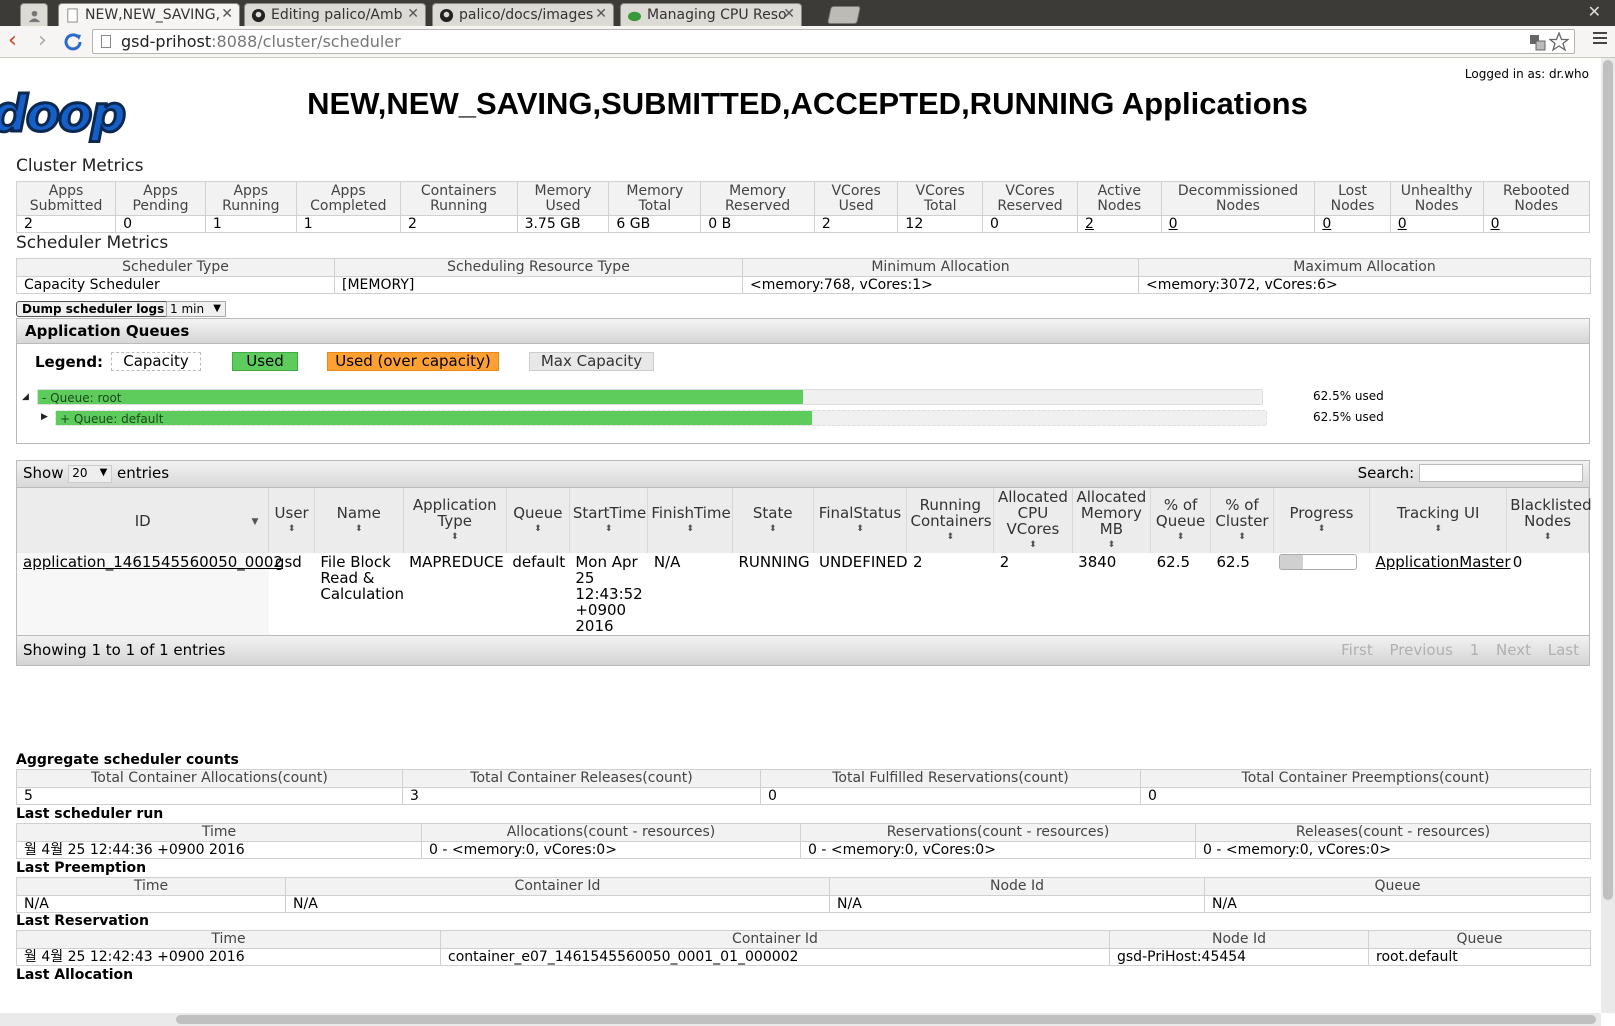 The width and height of the screenshot is (1615, 1026). What do you see at coordinates (940, 285) in the screenshot?
I see `min-allocation-value: <memory:768, vCores:1>` at bounding box center [940, 285].